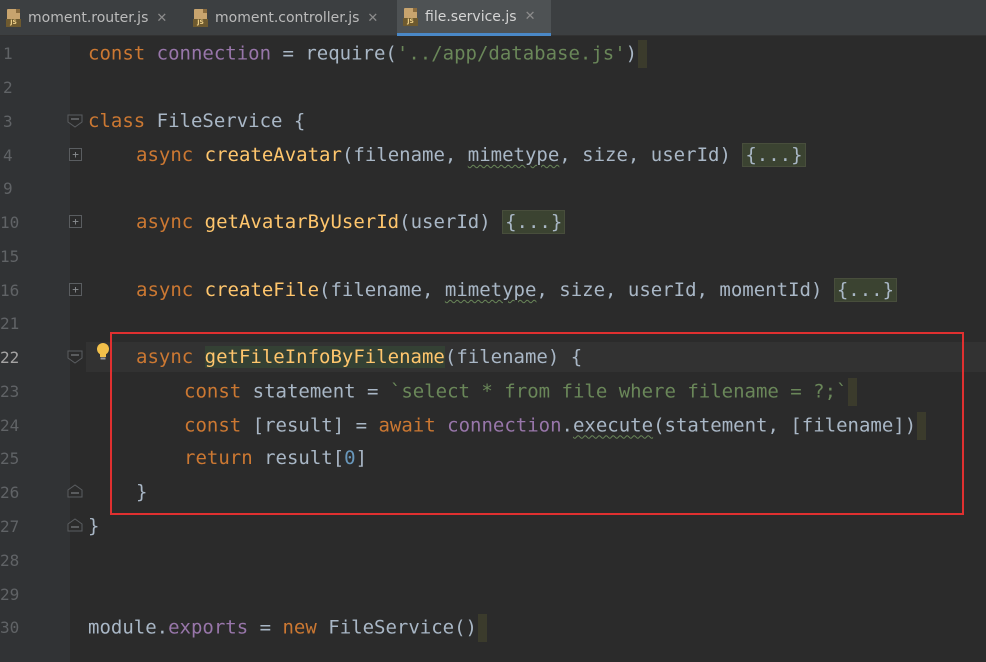  I want to click on tab-label: moment.router.js, so click(88, 18).